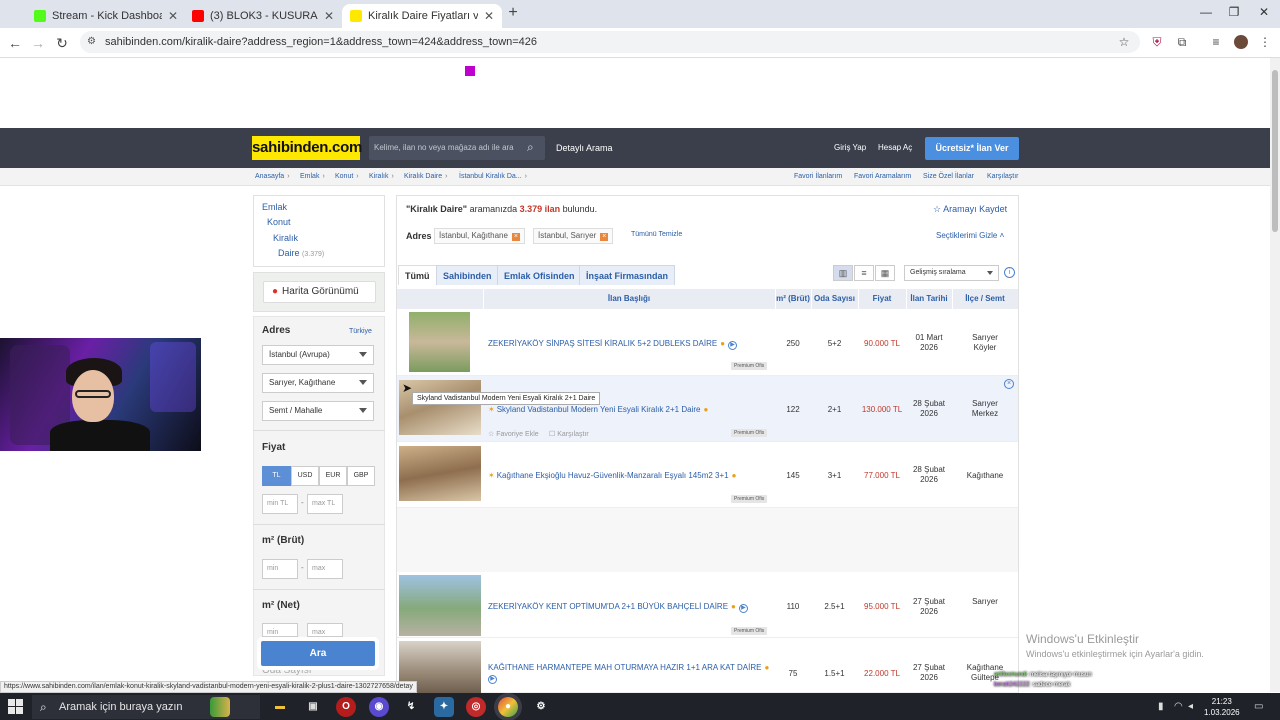 This screenshot has height=720, width=1280. I want to click on close-window-button: ✕, so click(1264, 12).